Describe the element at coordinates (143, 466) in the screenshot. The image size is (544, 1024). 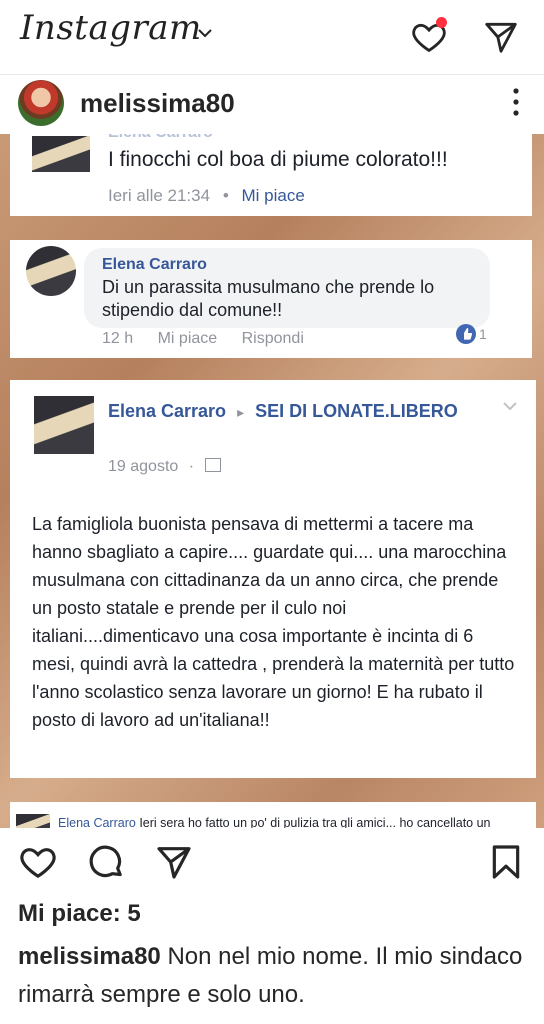
I see `post-date: 19 agosto` at that location.